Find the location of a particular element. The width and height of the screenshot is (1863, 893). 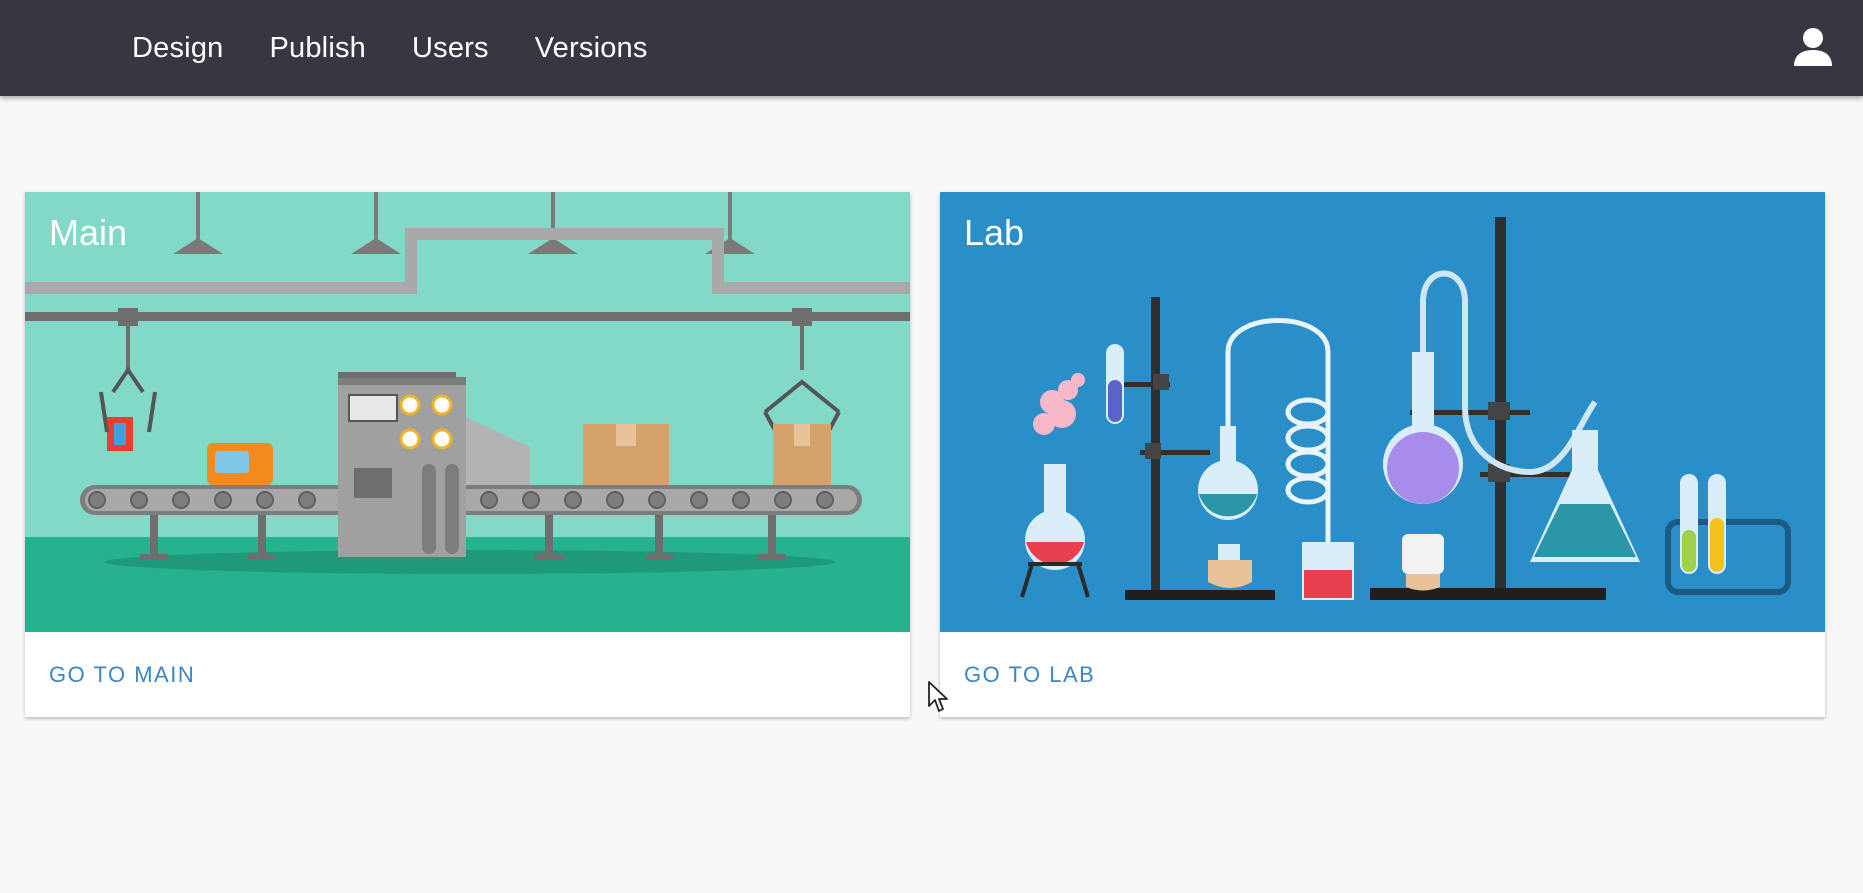

account-icon is located at coordinates (1813, 48).